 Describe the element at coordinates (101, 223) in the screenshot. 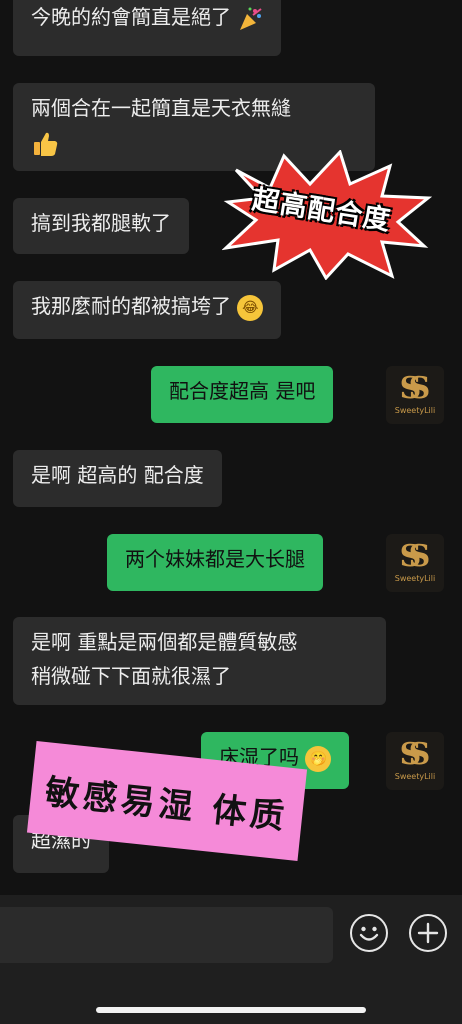

I see `message-text: 搞到我都腿軟了` at that location.